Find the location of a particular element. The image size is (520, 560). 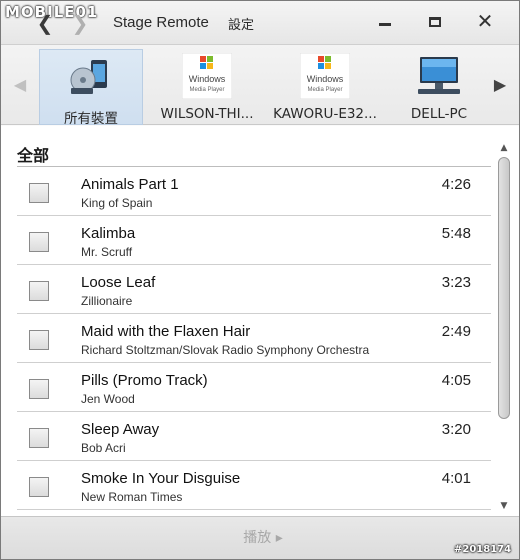

triangle-left-icon: ◀ is located at coordinates (20, 84).